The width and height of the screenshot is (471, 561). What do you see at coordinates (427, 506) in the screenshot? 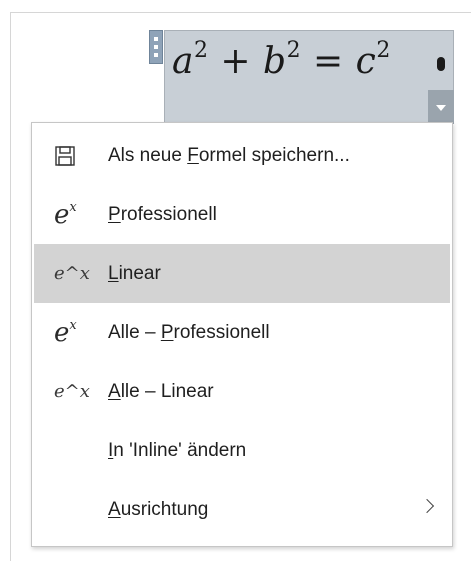
I see `chevron-right-icon` at bounding box center [427, 506].